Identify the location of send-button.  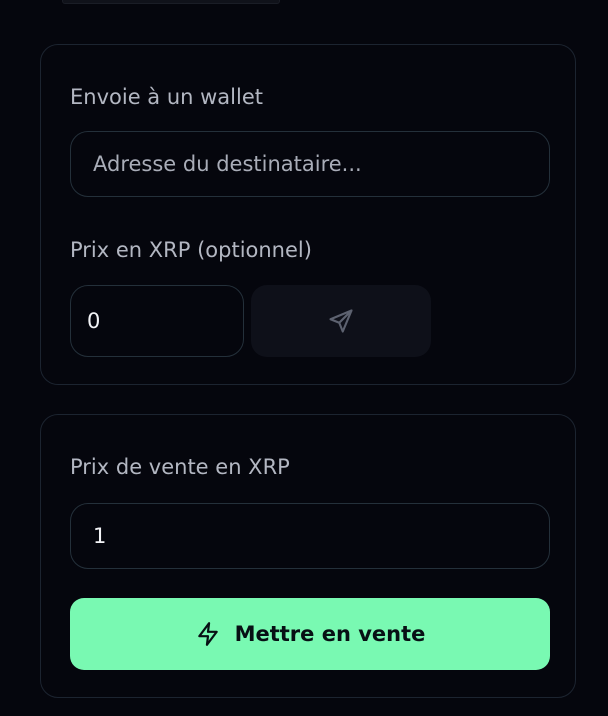
(341, 321).